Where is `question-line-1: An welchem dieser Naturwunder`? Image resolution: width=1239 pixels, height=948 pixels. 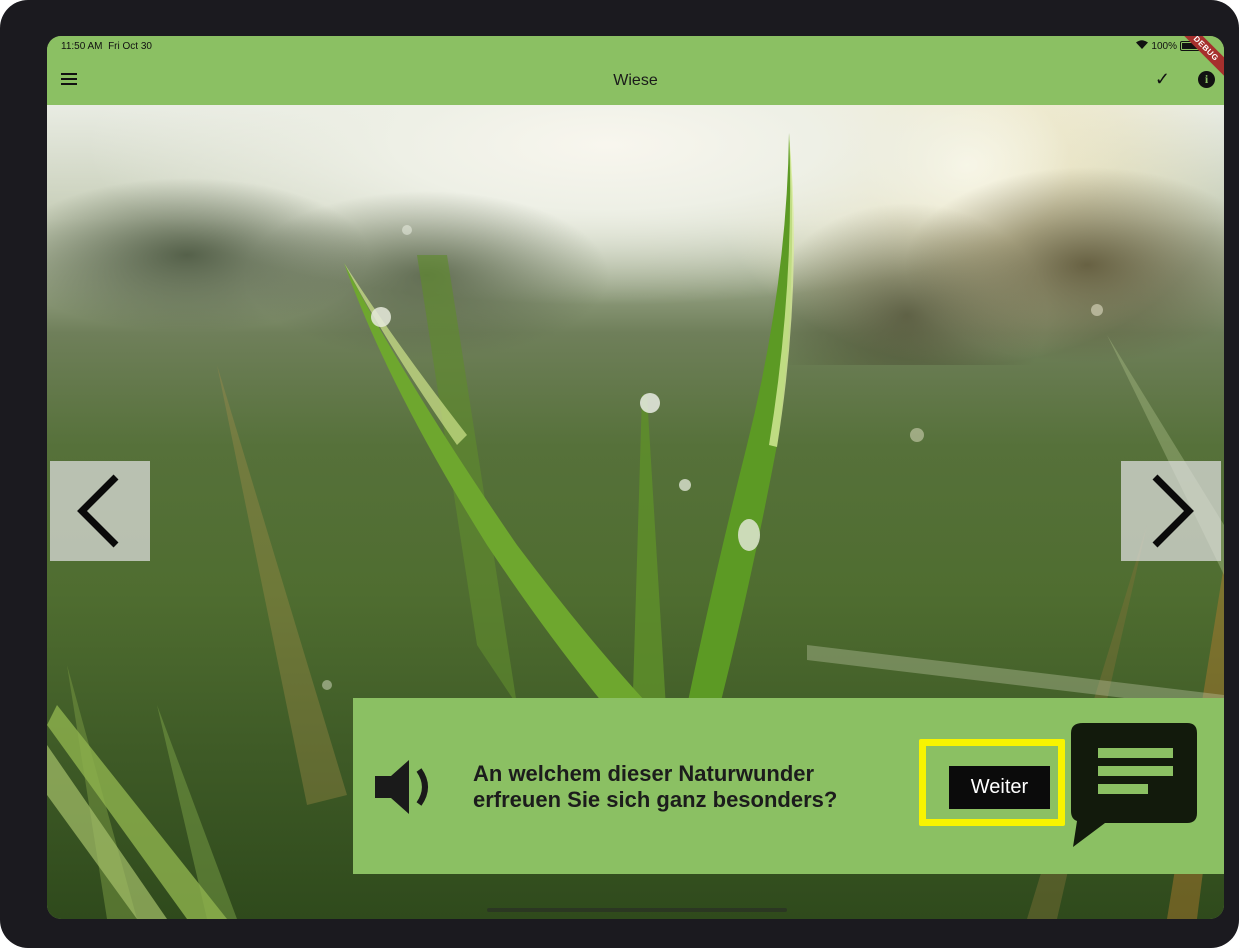 question-line-1: An welchem dieser Naturwunder is located at coordinates (644, 773).